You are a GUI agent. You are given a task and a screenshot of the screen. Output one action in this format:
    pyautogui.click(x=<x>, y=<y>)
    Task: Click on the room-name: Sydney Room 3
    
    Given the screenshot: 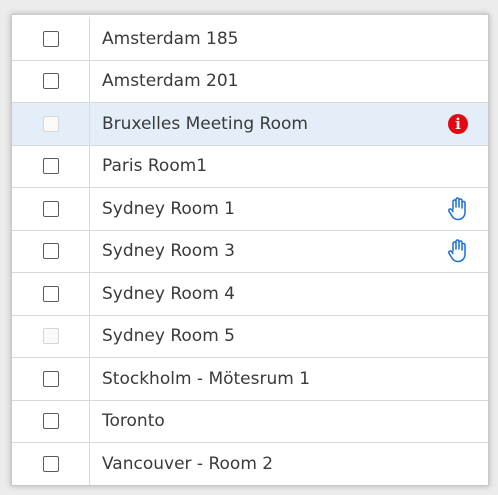 What is the action you would take?
    pyautogui.click(x=168, y=251)
    